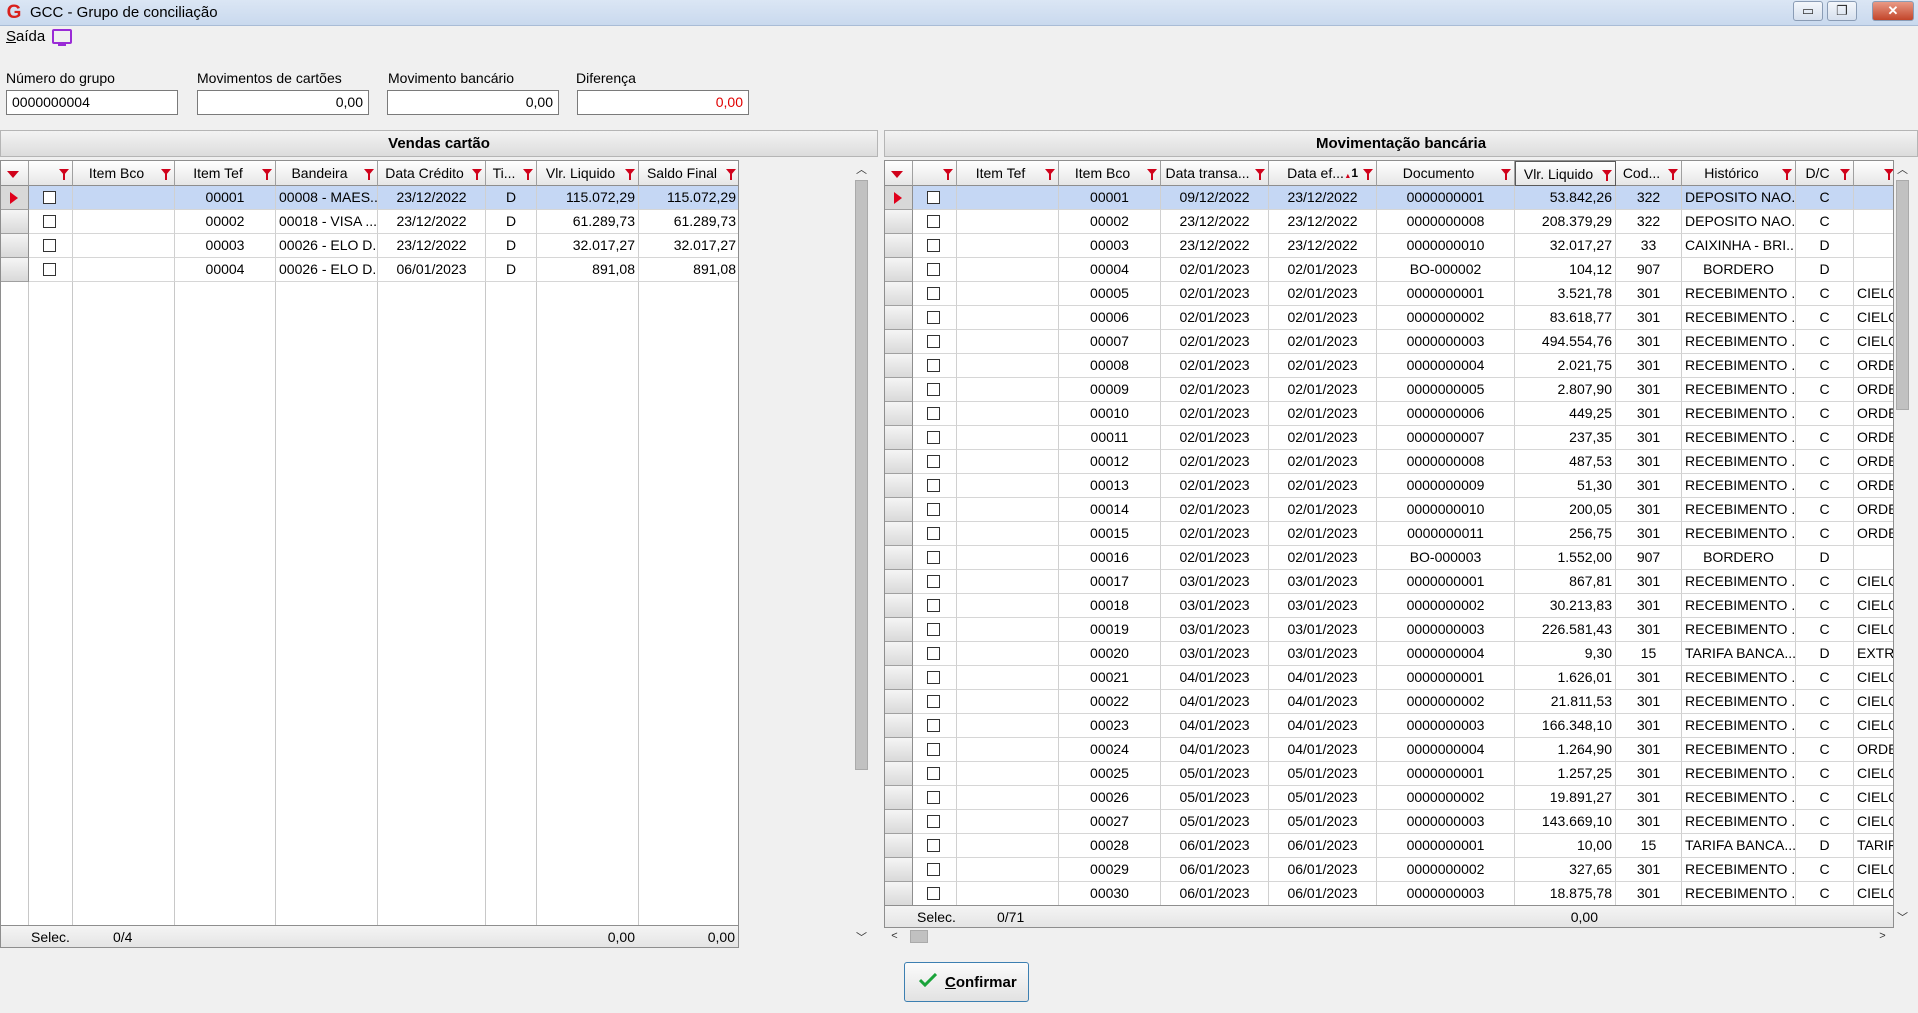  What do you see at coordinates (935, 173) in the screenshot?
I see `mov-select-header` at bounding box center [935, 173].